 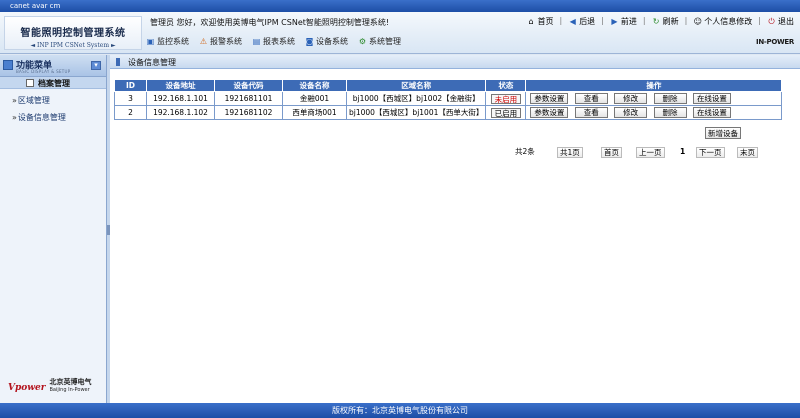 I want to click on alarm-icon: ⚠, so click(x=203, y=41).